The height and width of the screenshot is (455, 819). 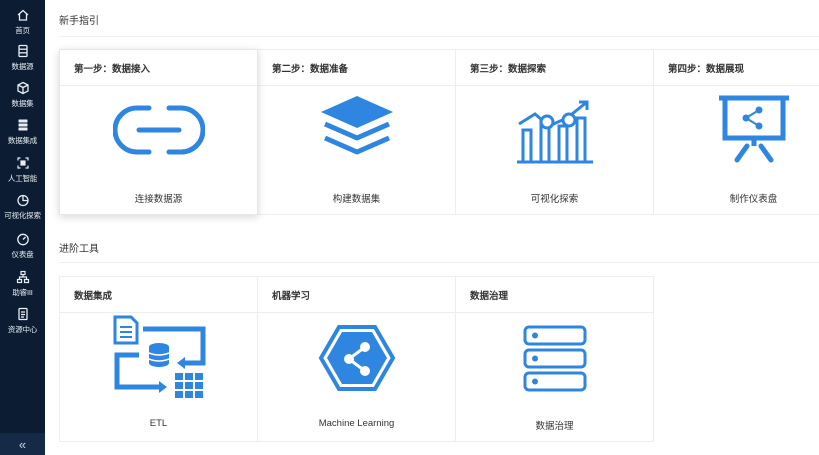 What do you see at coordinates (22, 66) in the screenshot?
I see `sidebar-item-label: 数据源` at bounding box center [22, 66].